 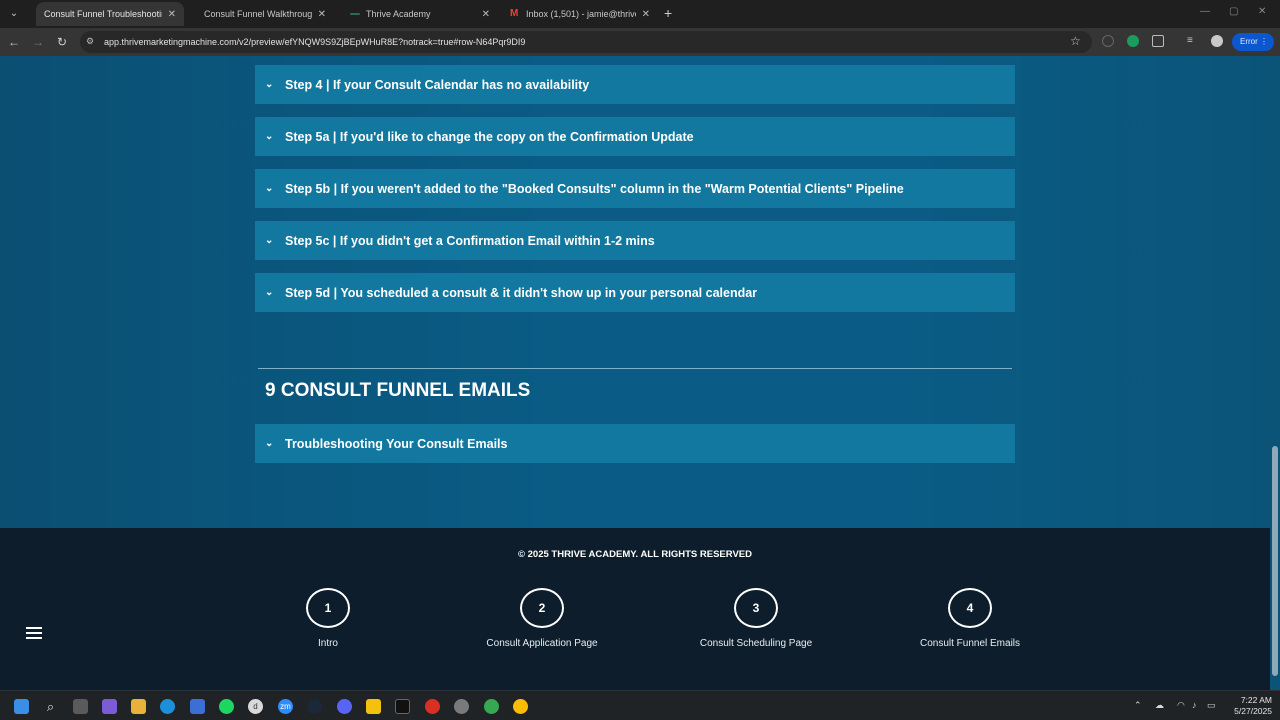 What do you see at coordinates (402, 706) in the screenshot?
I see `terminal-icon` at bounding box center [402, 706].